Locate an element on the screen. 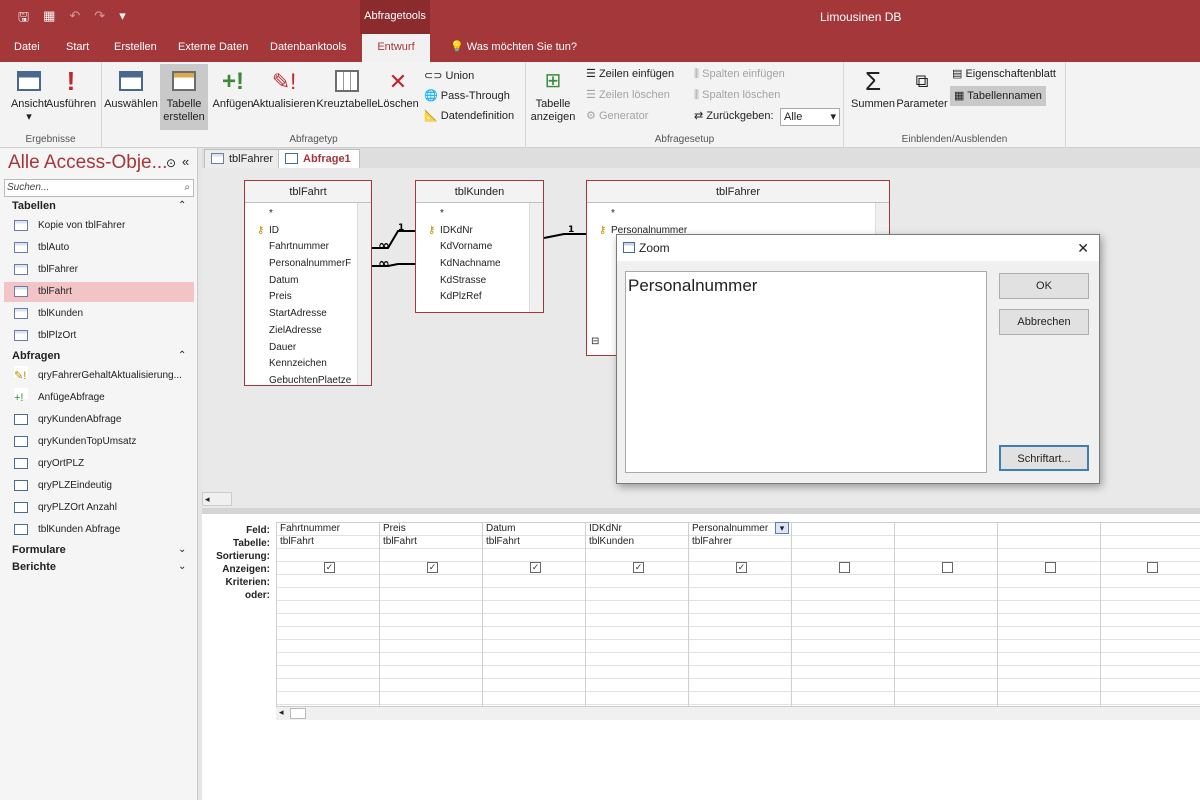 This screenshot has width=1200, height=800. field-item: StartAdresse is located at coordinates (302, 314).